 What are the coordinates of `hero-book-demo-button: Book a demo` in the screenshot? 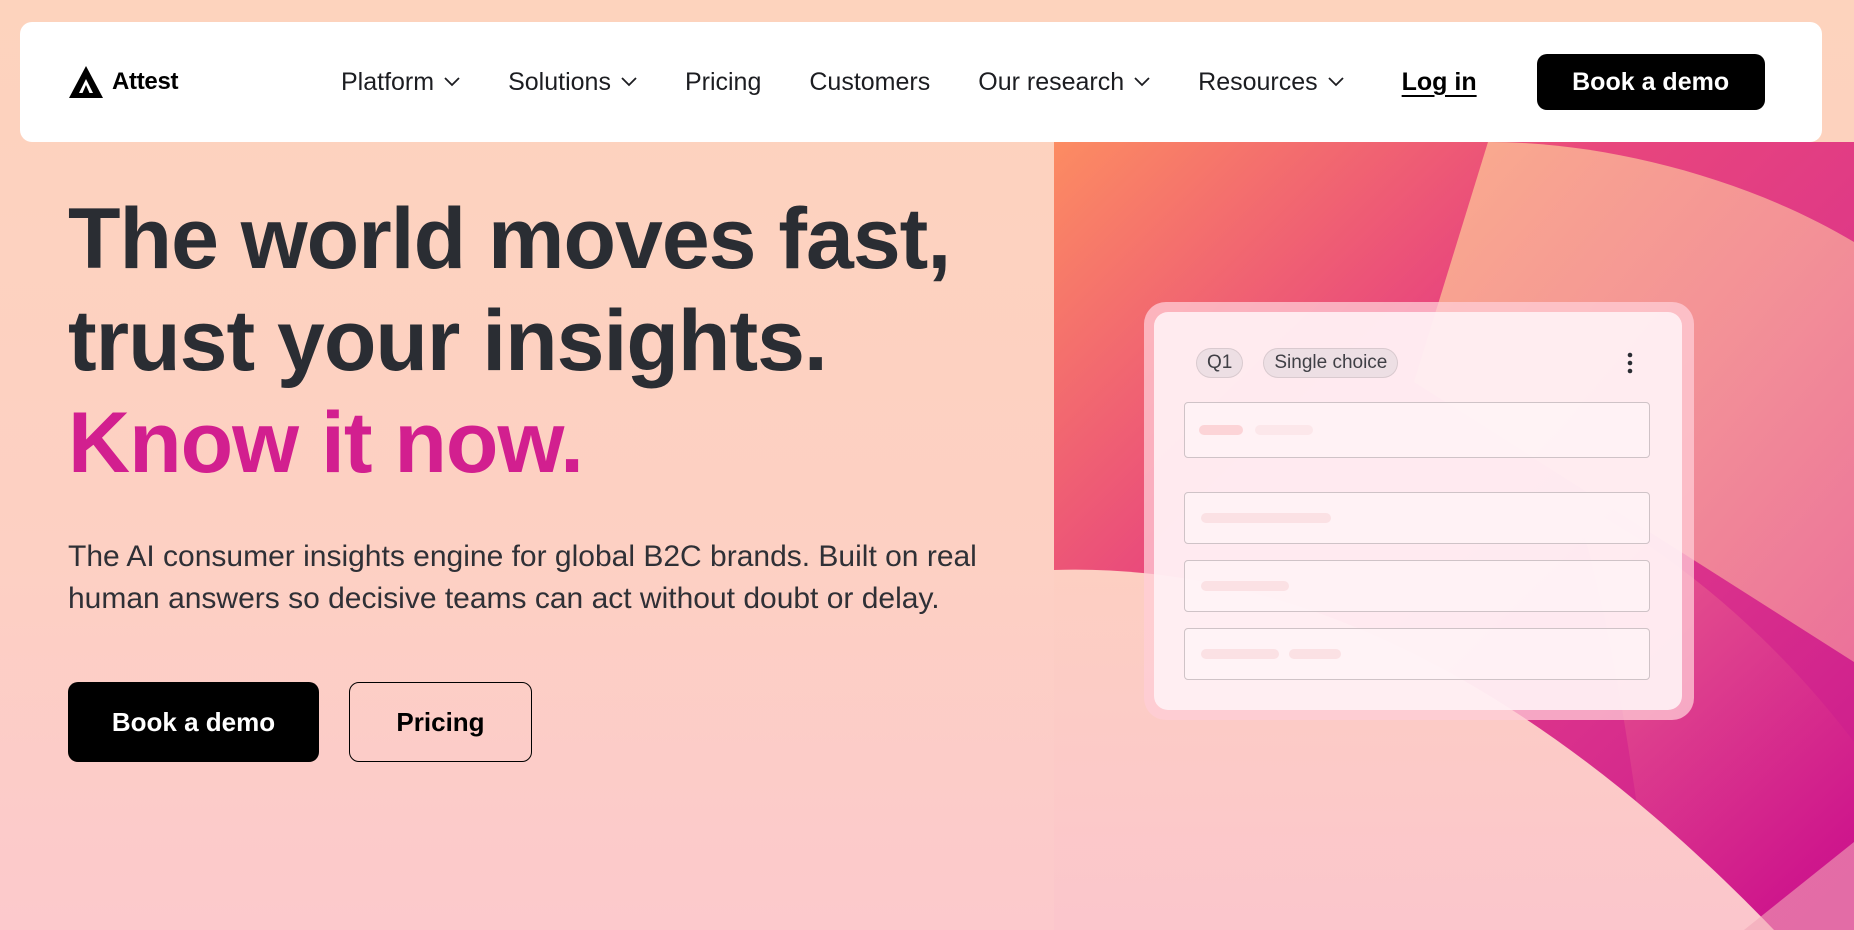 It's located at (193, 722).